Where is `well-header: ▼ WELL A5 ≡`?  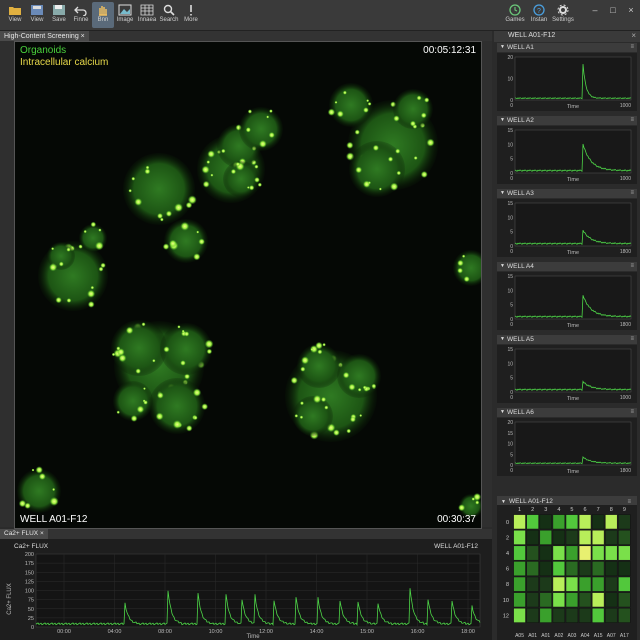
well-header: ▼ WELL A5 ≡ is located at coordinates (567, 339).